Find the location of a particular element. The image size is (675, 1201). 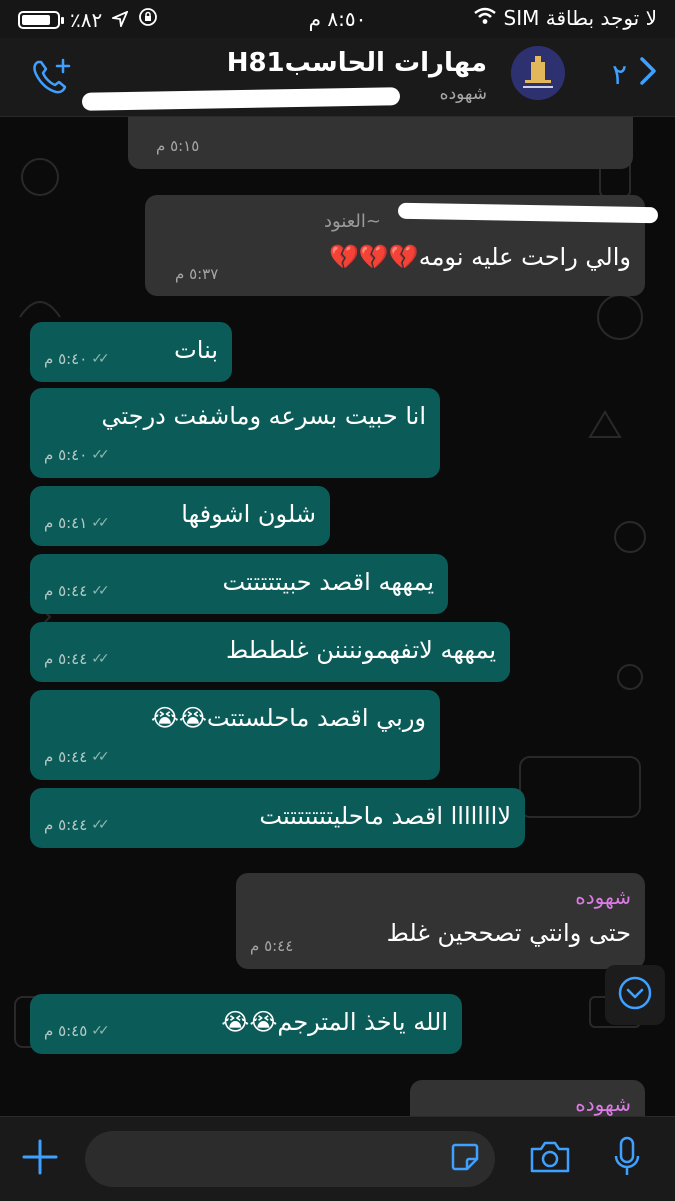

message-incoming: شهوده حتى وانتي تصححين غلط ٥:٤٤ م is located at coordinates (440, 921).